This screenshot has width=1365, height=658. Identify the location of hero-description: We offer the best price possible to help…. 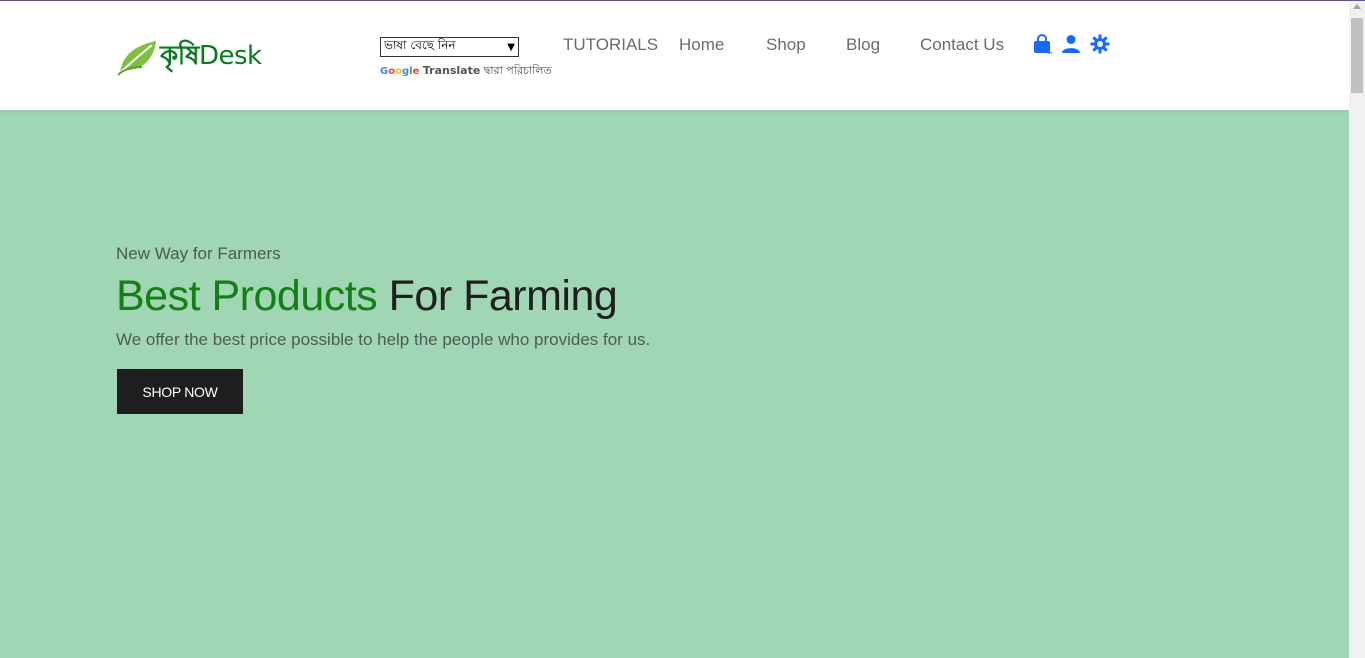
(383, 339).